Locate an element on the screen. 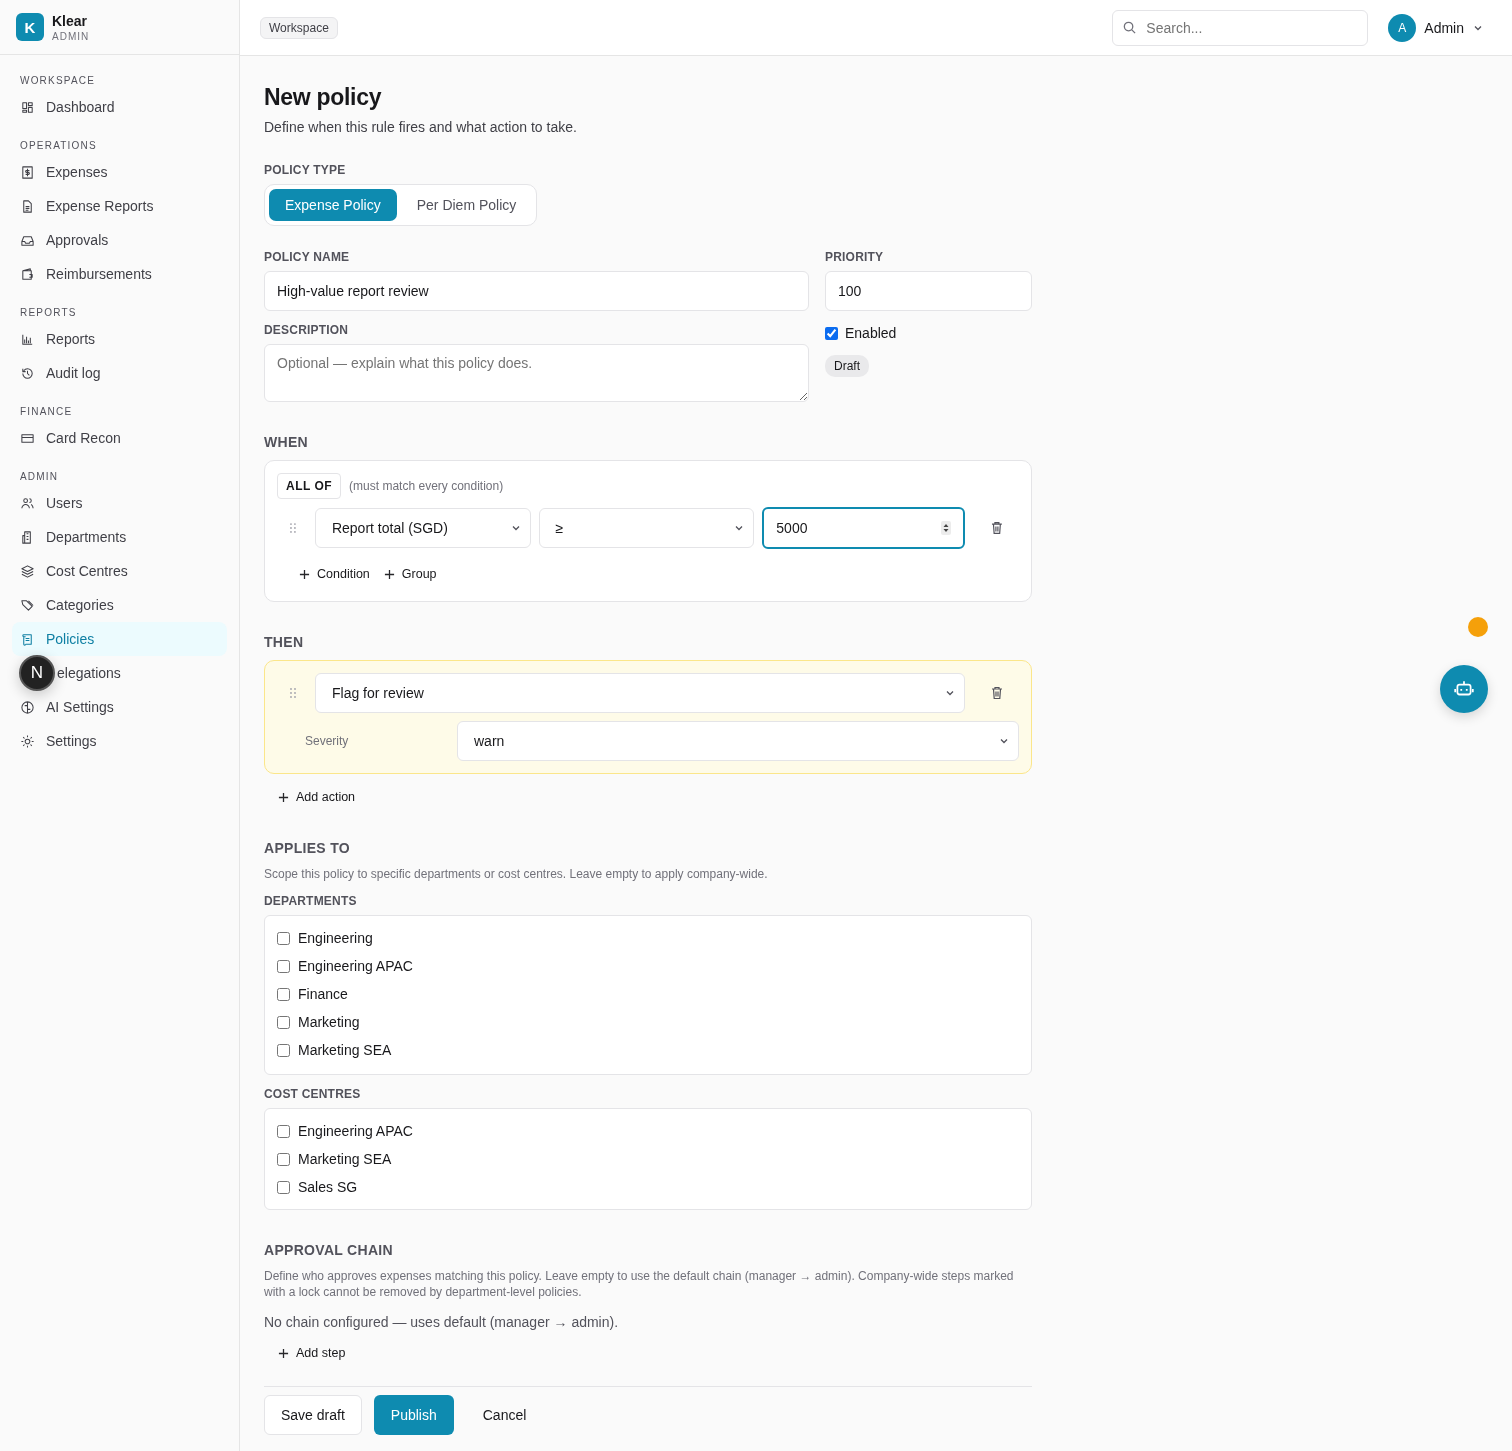 This screenshot has width=1512, height=1451. logo: K is located at coordinates (30, 27).